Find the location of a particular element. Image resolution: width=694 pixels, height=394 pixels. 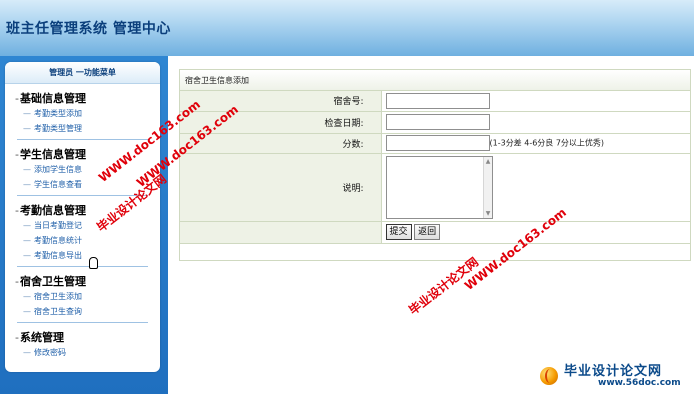

form-heading: 宿舍卫生信息添加 is located at coordinates (435, 80).